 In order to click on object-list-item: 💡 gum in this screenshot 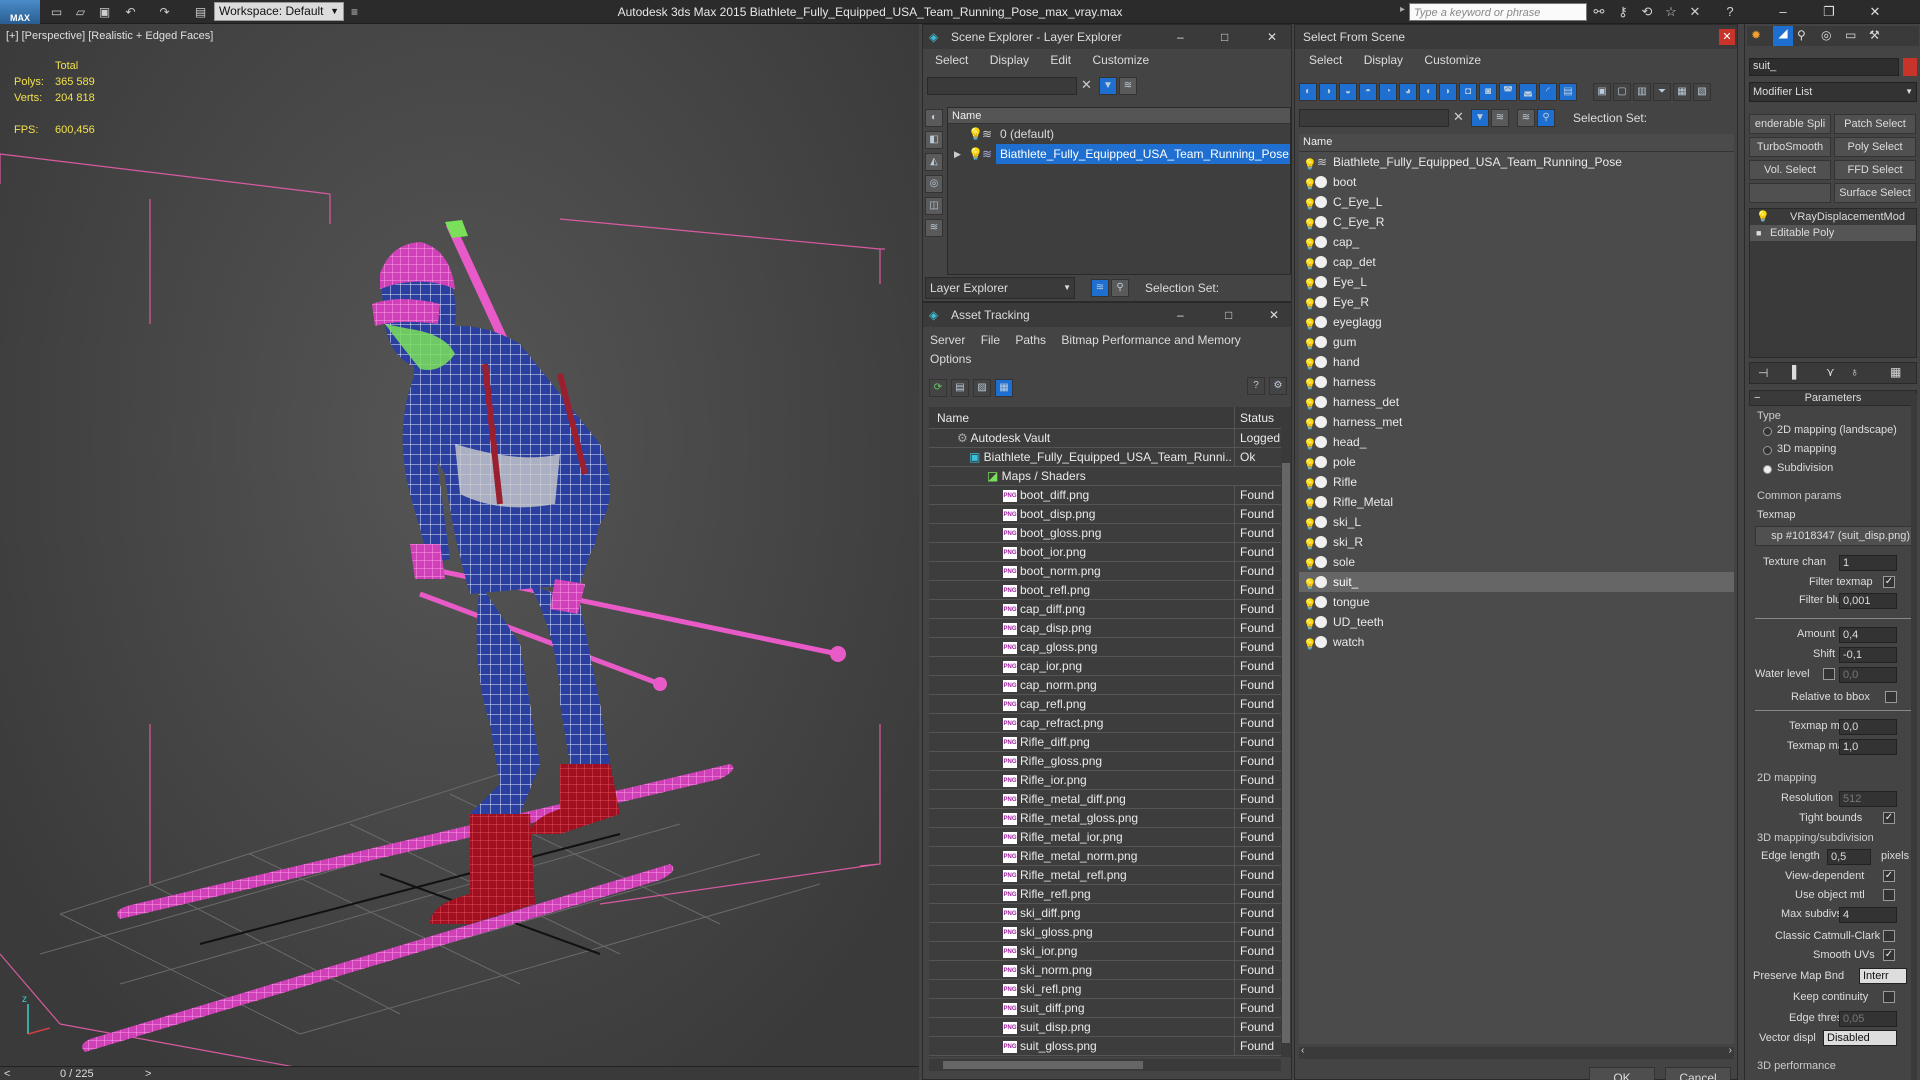, I will do `click(1516, 342)`.